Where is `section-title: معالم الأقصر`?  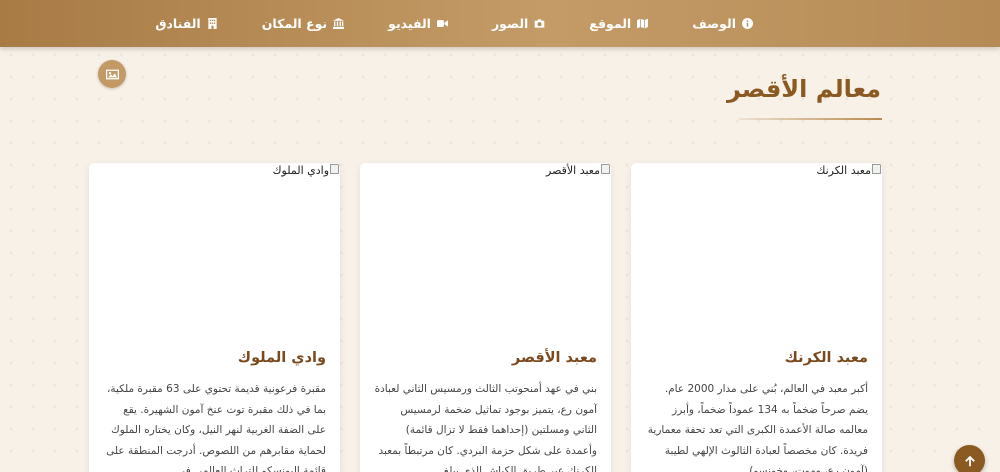
section-title: معالم الأقصر is located at coordinates (804, 89).